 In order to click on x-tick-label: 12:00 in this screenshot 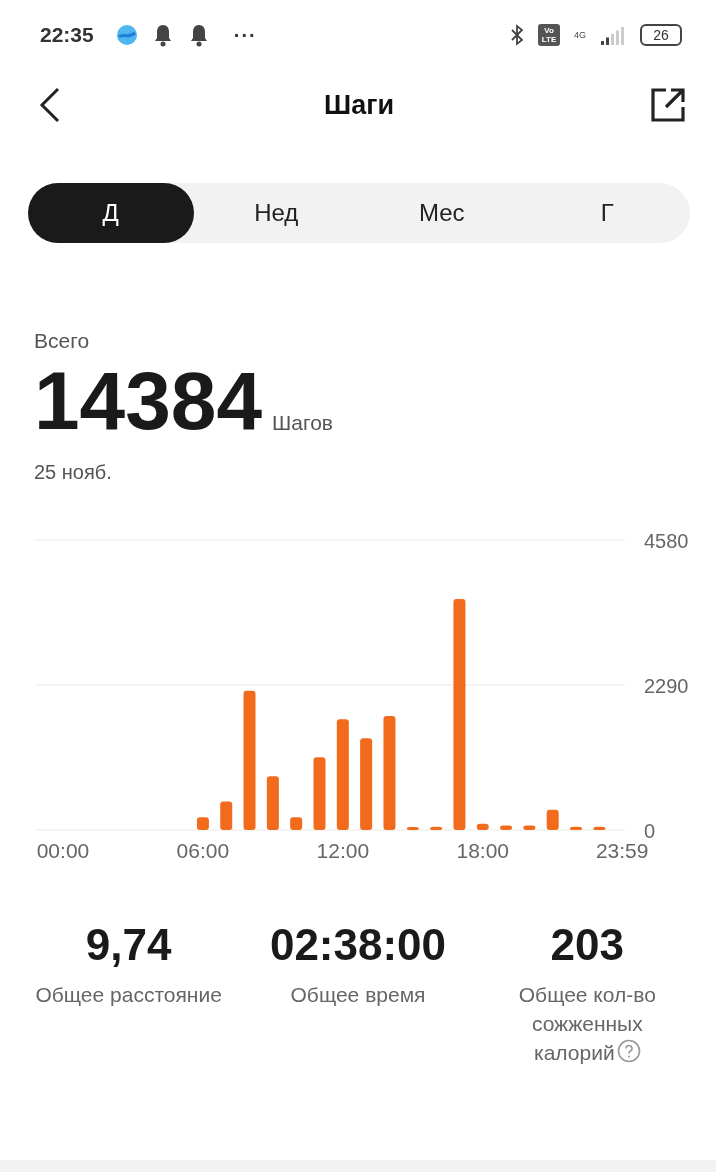, I will do `click(343, 849)`.